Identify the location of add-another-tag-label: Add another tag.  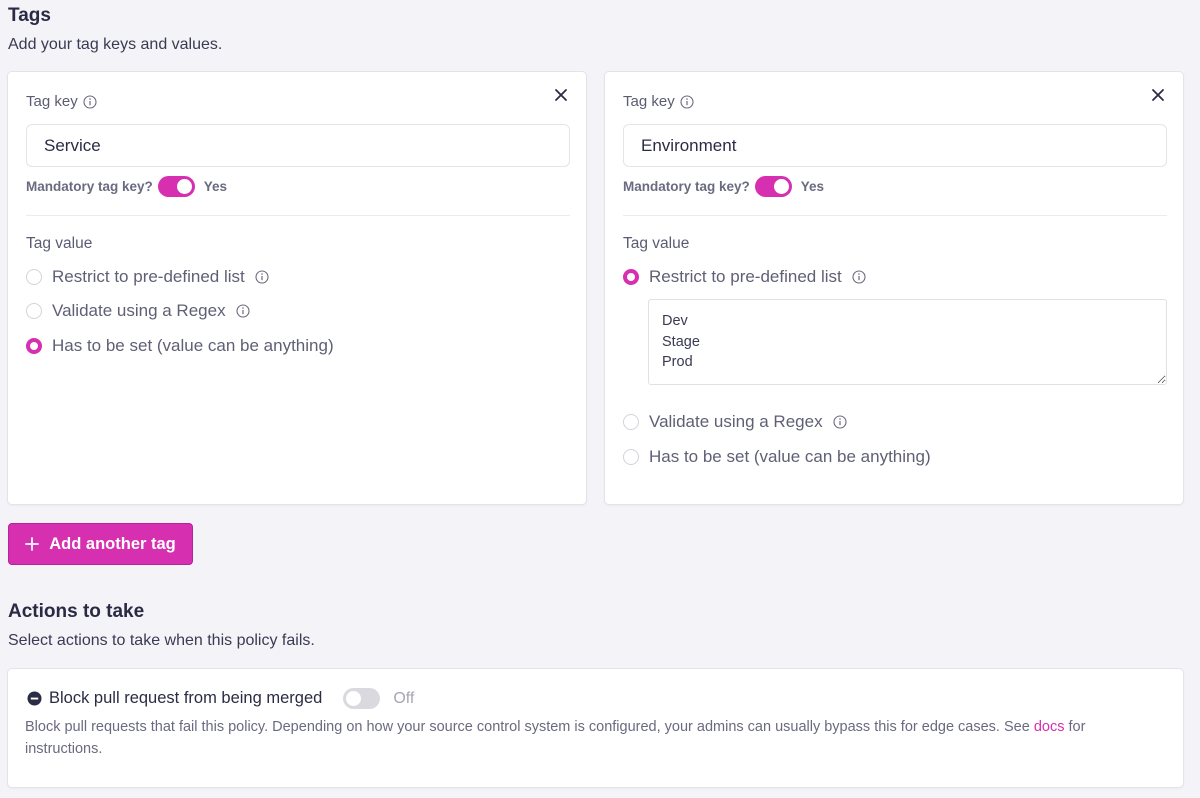
(112, 543).